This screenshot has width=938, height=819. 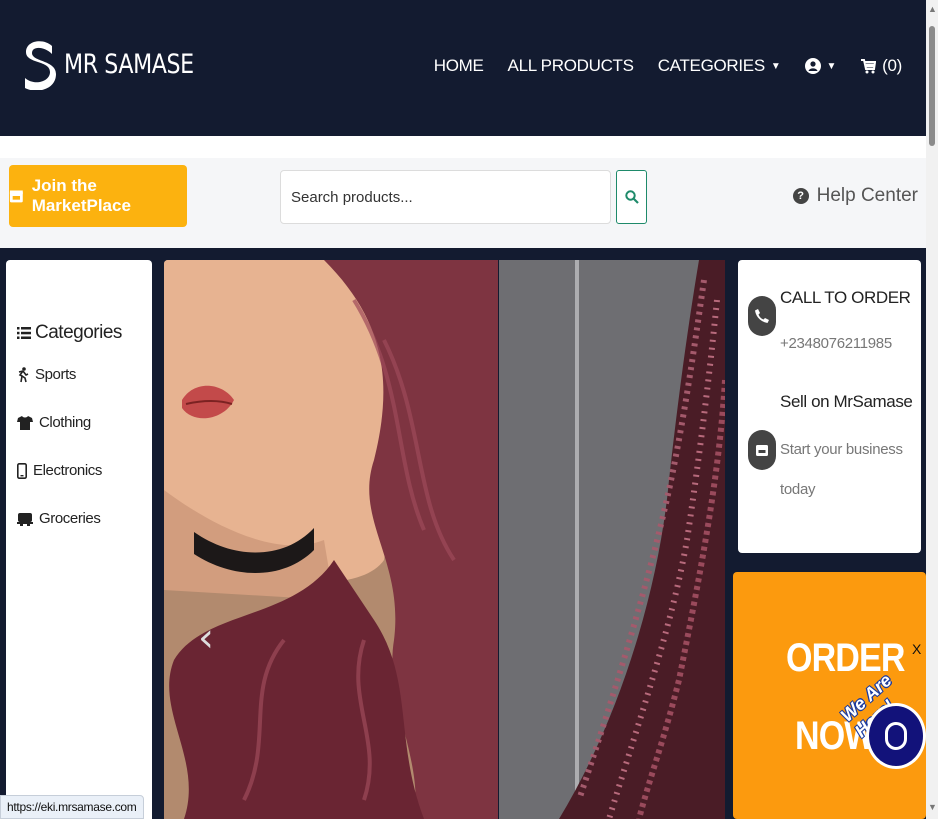 I want to click on scroll-down-icon: ▼, so click(x=932, y=807).